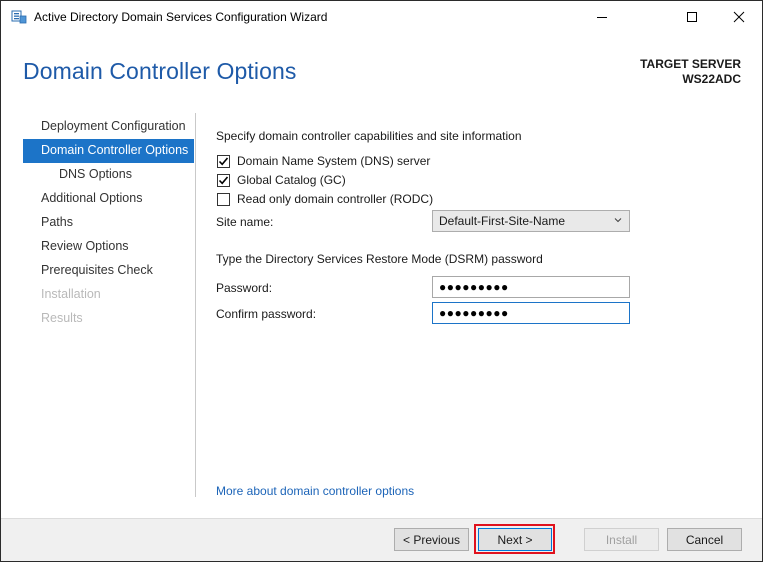  I want to click on rodc-label: Read only domain controller (RODC), so click(335, 199).